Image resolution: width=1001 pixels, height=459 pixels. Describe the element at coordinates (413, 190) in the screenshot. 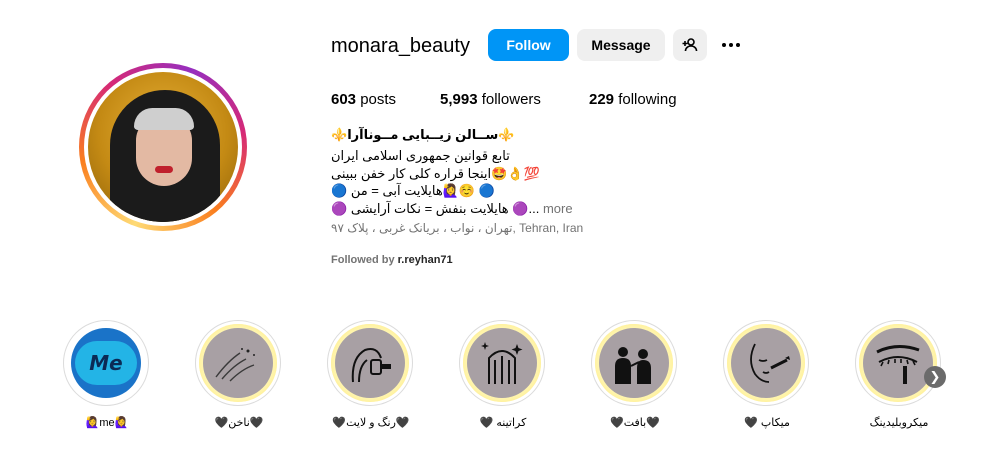

I see `bio-line: 🔵 هایلایت آبی = من🙋‍♀️☺️ 🔵` at that location.